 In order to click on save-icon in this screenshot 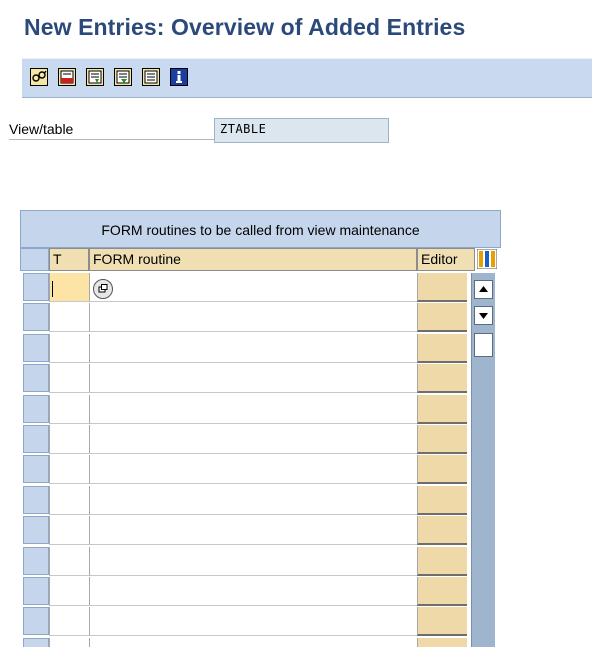, I will do `click(67, 77)`.